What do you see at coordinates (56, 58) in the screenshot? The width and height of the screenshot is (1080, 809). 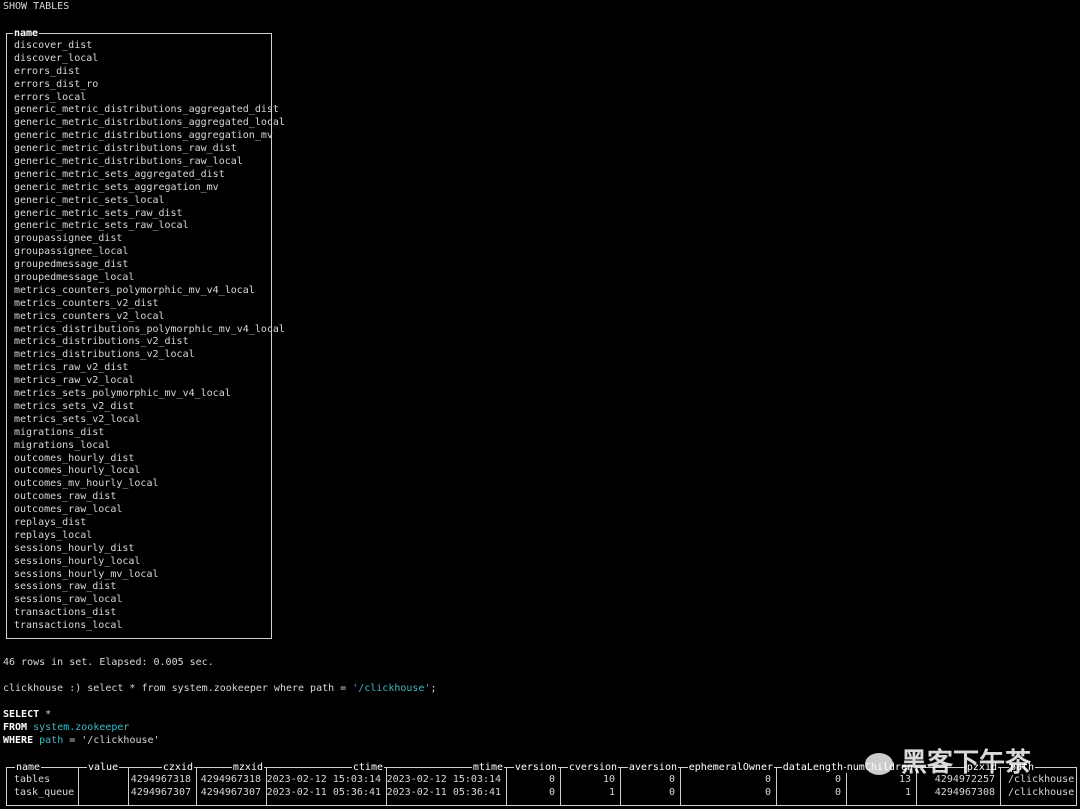 I see `table-list-item: discover_local` at bounding box center [56, 58].